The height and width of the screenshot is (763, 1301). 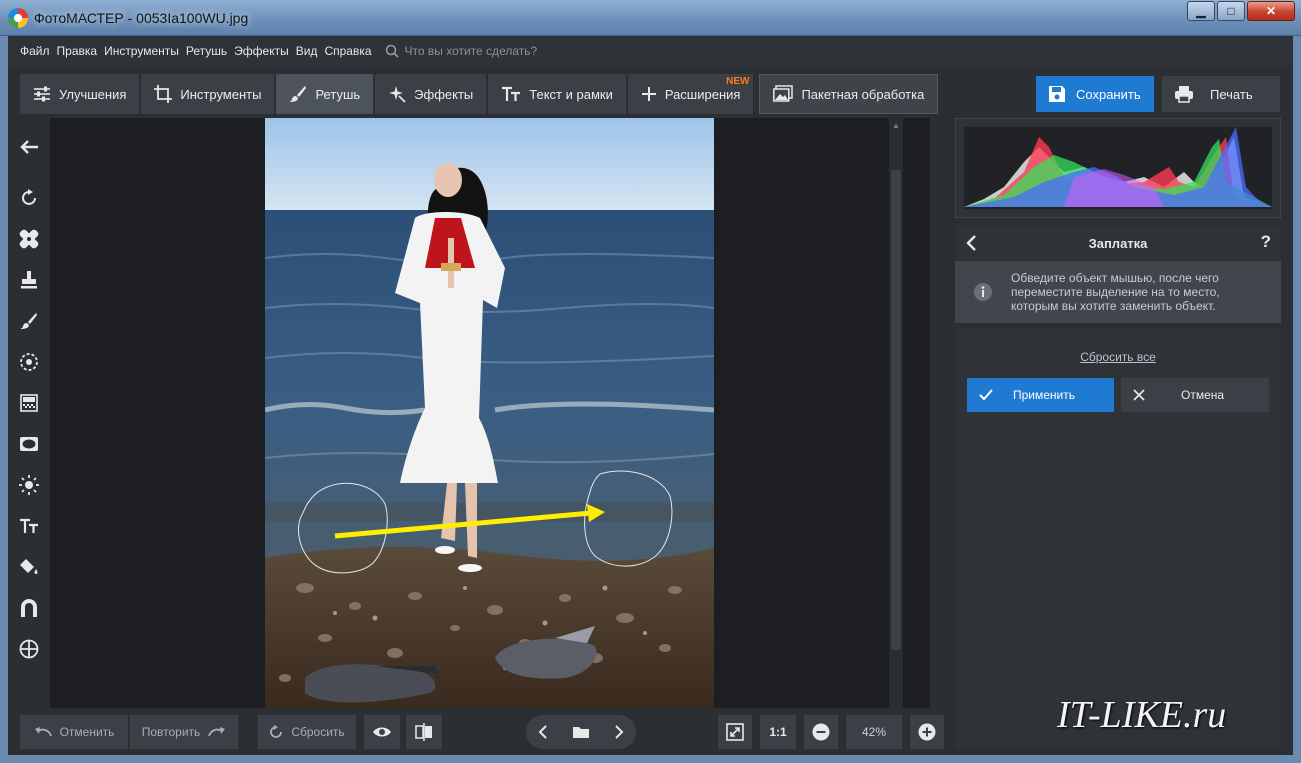 I want to click on tool-healing, so click(x=29, y=238).